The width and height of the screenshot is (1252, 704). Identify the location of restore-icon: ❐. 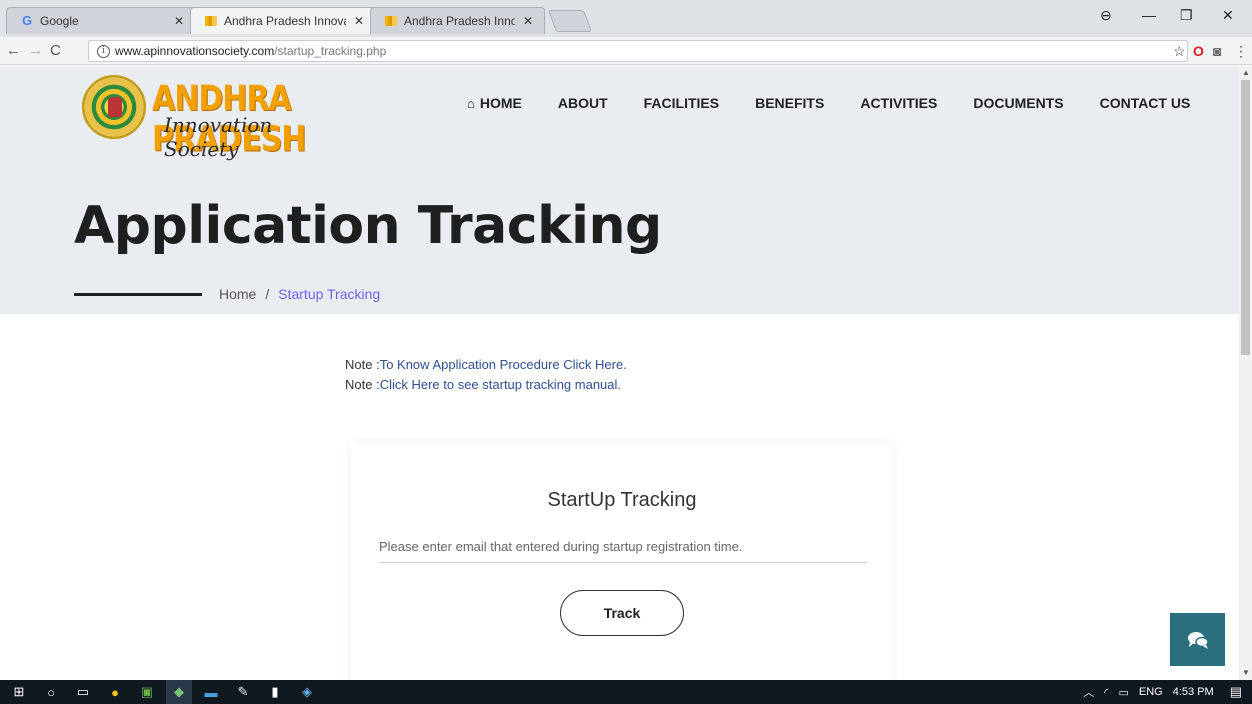
(1186, 15).